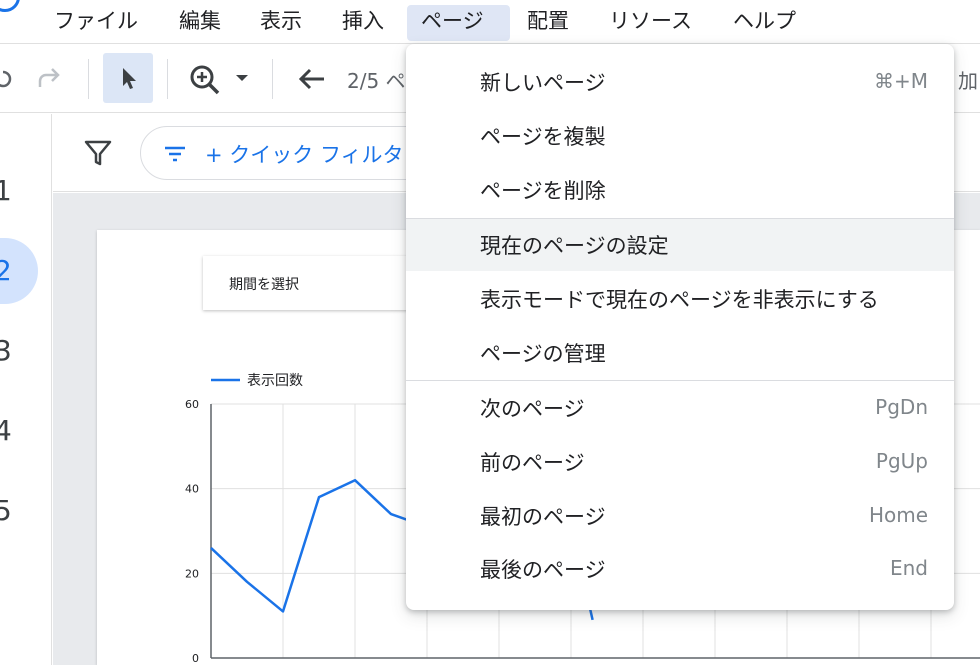 This screenshot has height=665, width=980. I want to click on menu-item-label: 表示モードで現在のページを非表示にする, so click(679, 300).